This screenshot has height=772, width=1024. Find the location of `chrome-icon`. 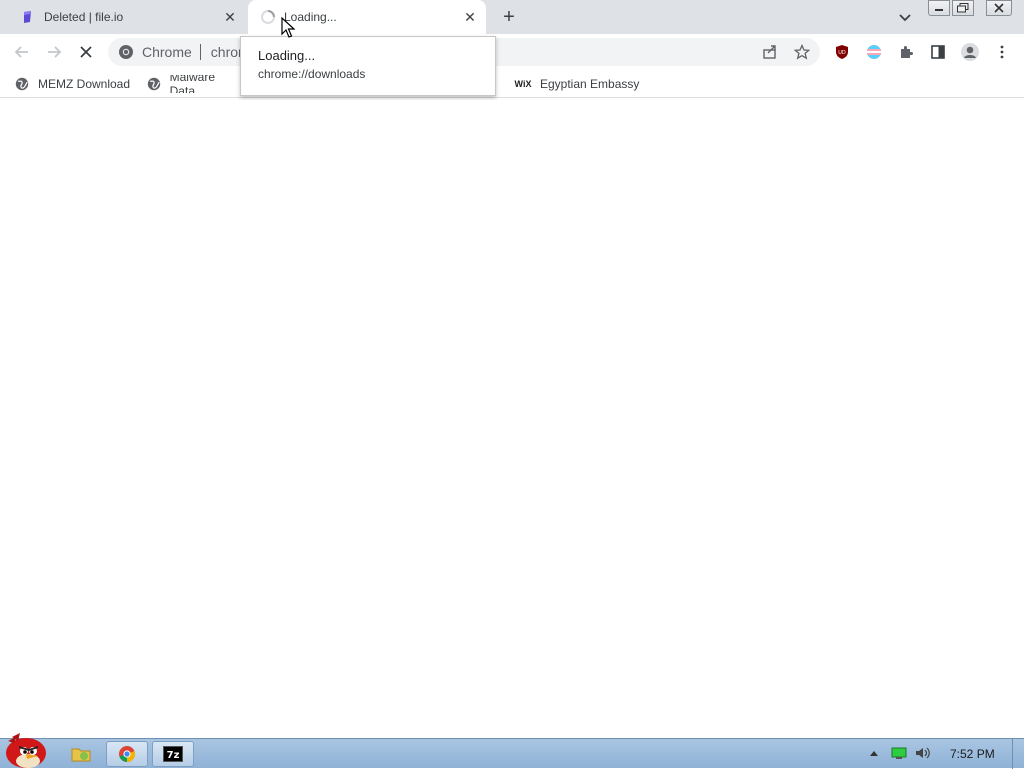

chrome-icon is located at coordinates (126, 52).